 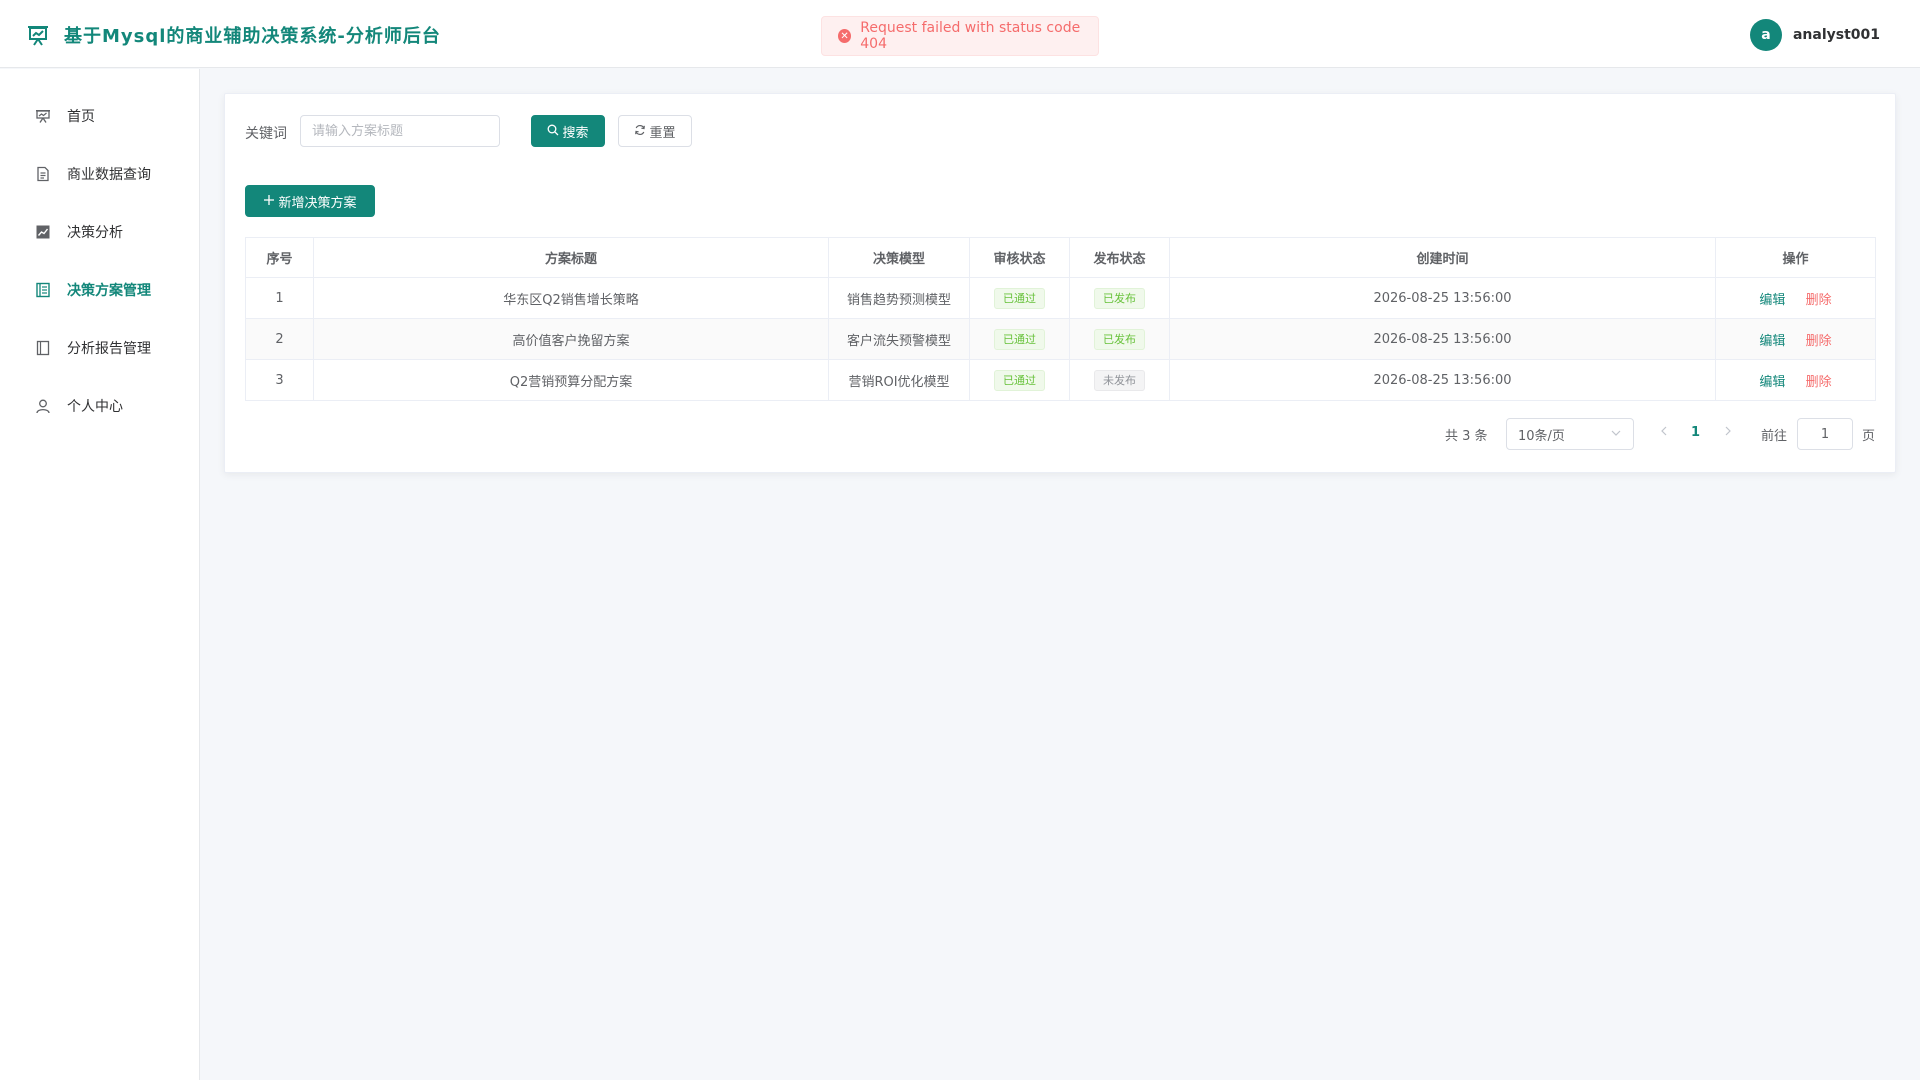 I want to click on chevron-down-icon, so click(x=1616, y=434).